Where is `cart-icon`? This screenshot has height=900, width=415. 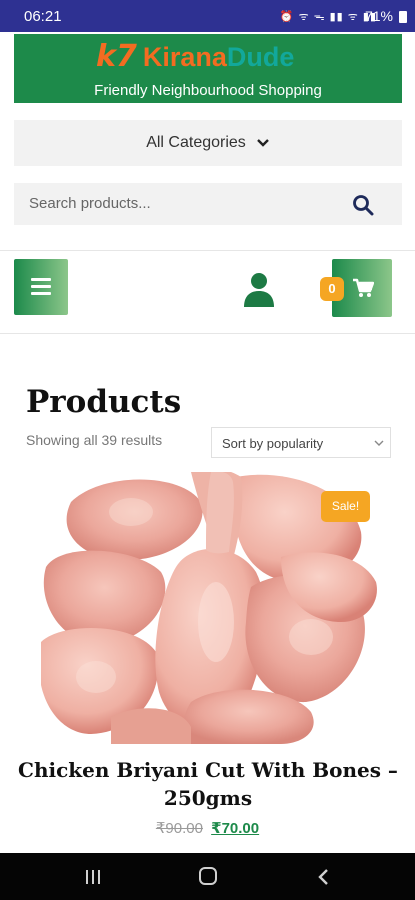 cart-icon is located at coordinates (363, 287).